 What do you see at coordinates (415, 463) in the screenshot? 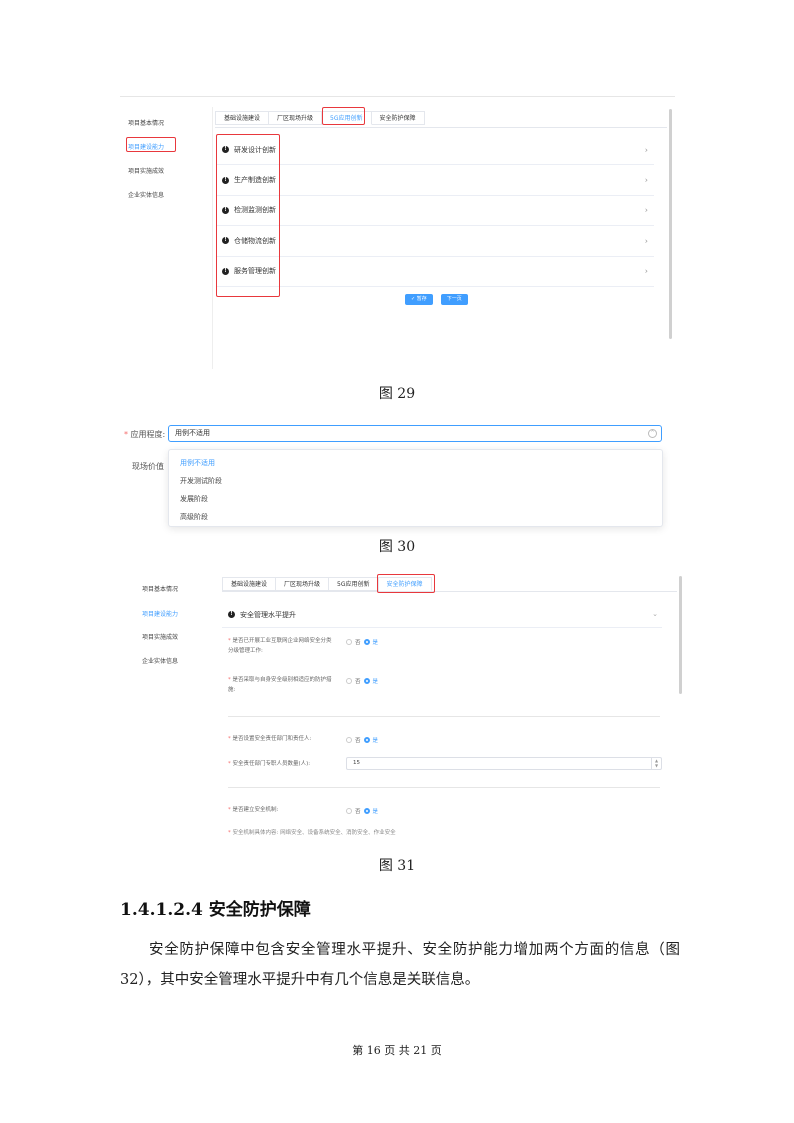
I see `option-not-applicable: 用例不适用` at bounding box center [415, 463].